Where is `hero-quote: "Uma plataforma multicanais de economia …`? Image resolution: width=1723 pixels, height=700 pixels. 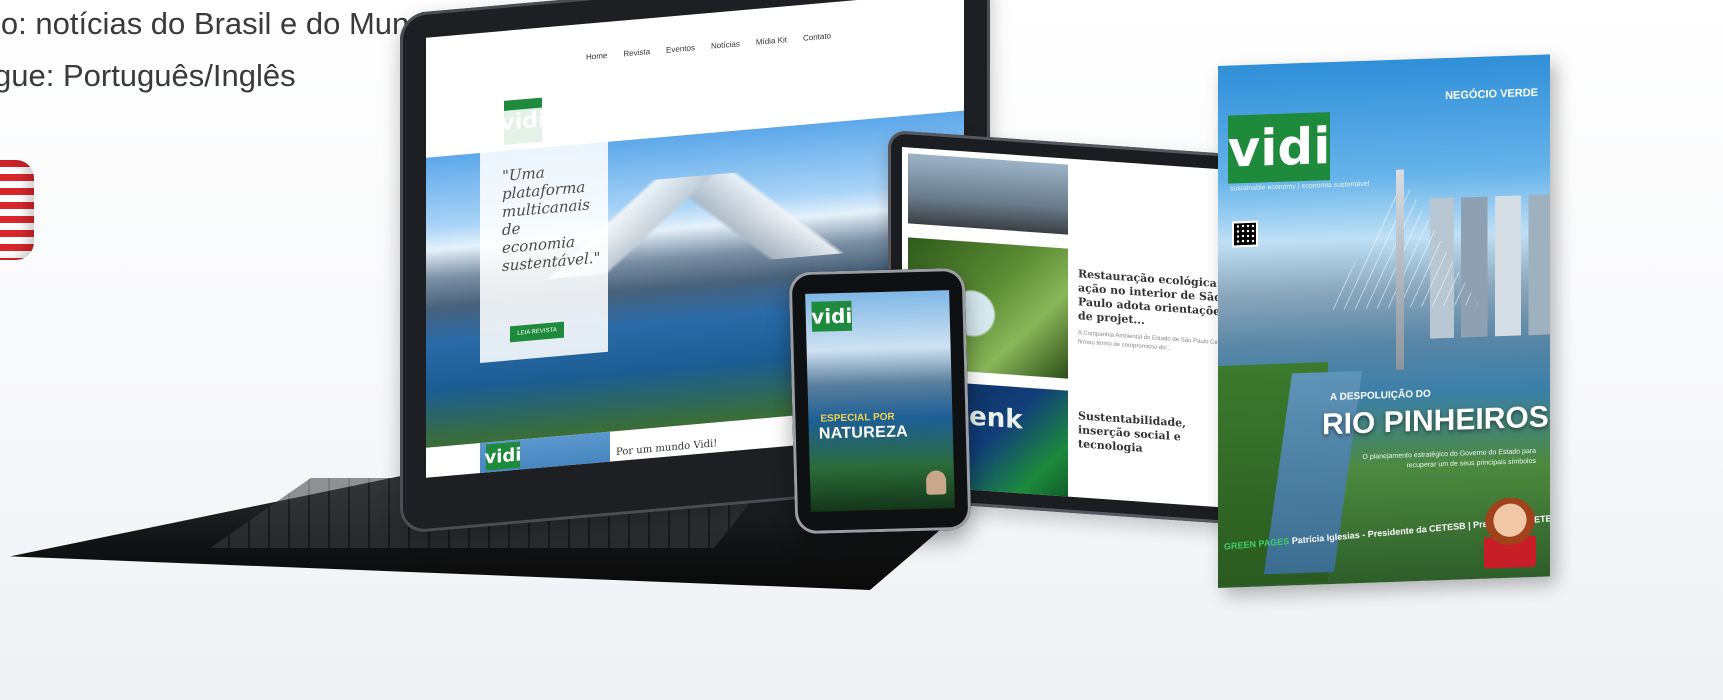
hero-quote: "Uma plataforma multicanais de economia … is located at coordinates (551, 219).